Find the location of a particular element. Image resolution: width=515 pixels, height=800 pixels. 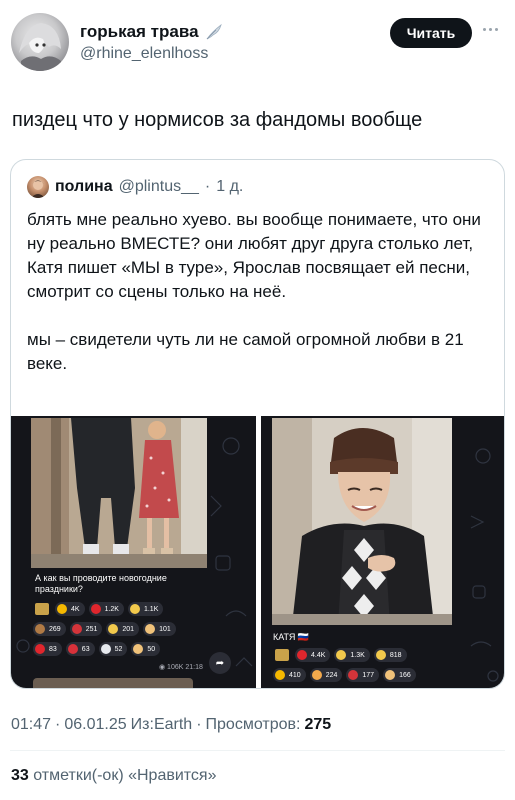

post-views-left: ◉ 106K 21:18 is located at coordinates (181, 667).